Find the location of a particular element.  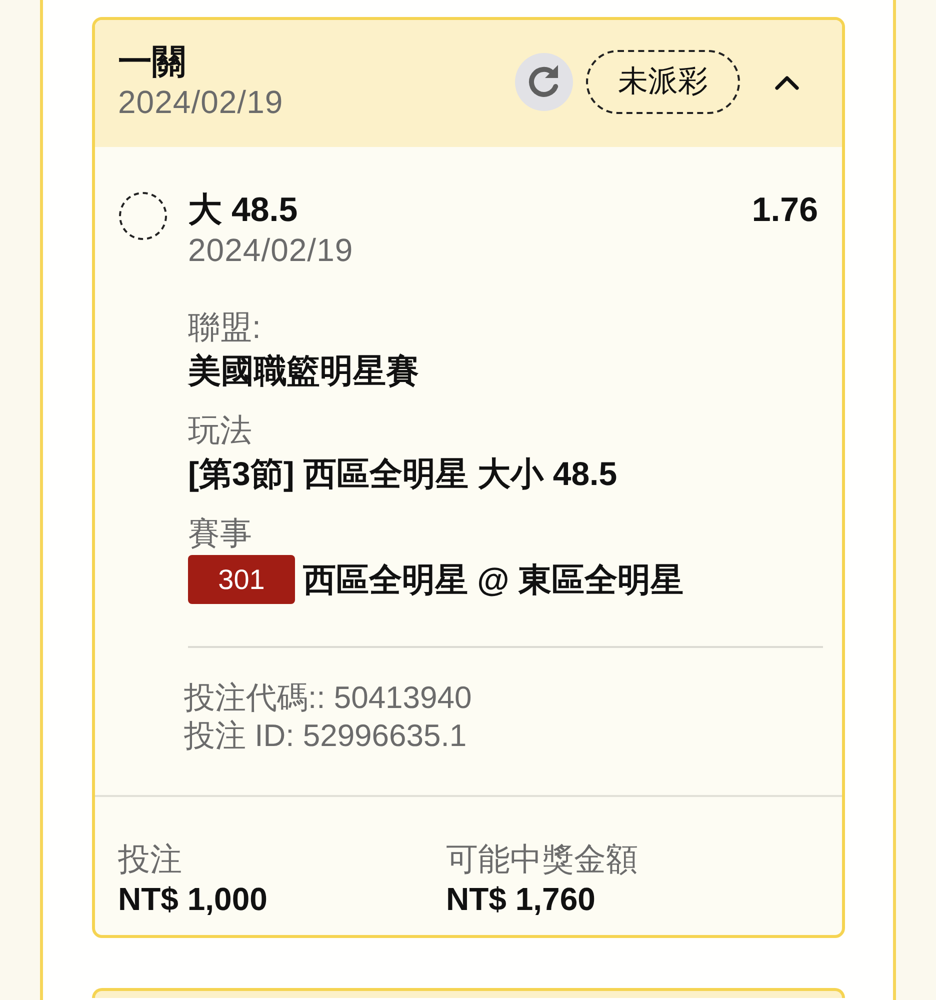

pending-circle-icon is located at coordinates (143, 216).